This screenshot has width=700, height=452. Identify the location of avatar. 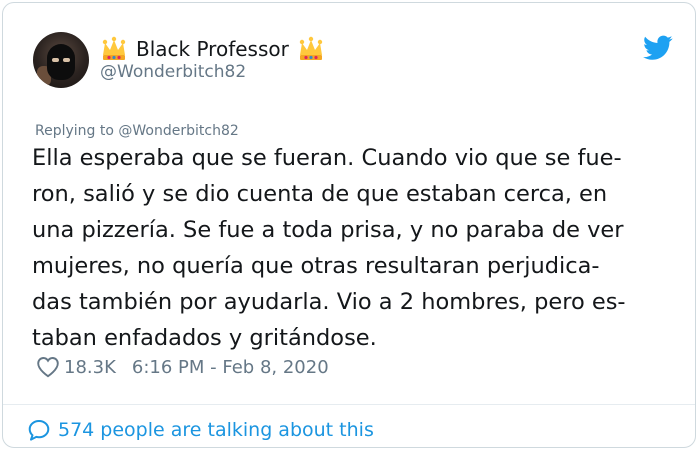
(61, 60).